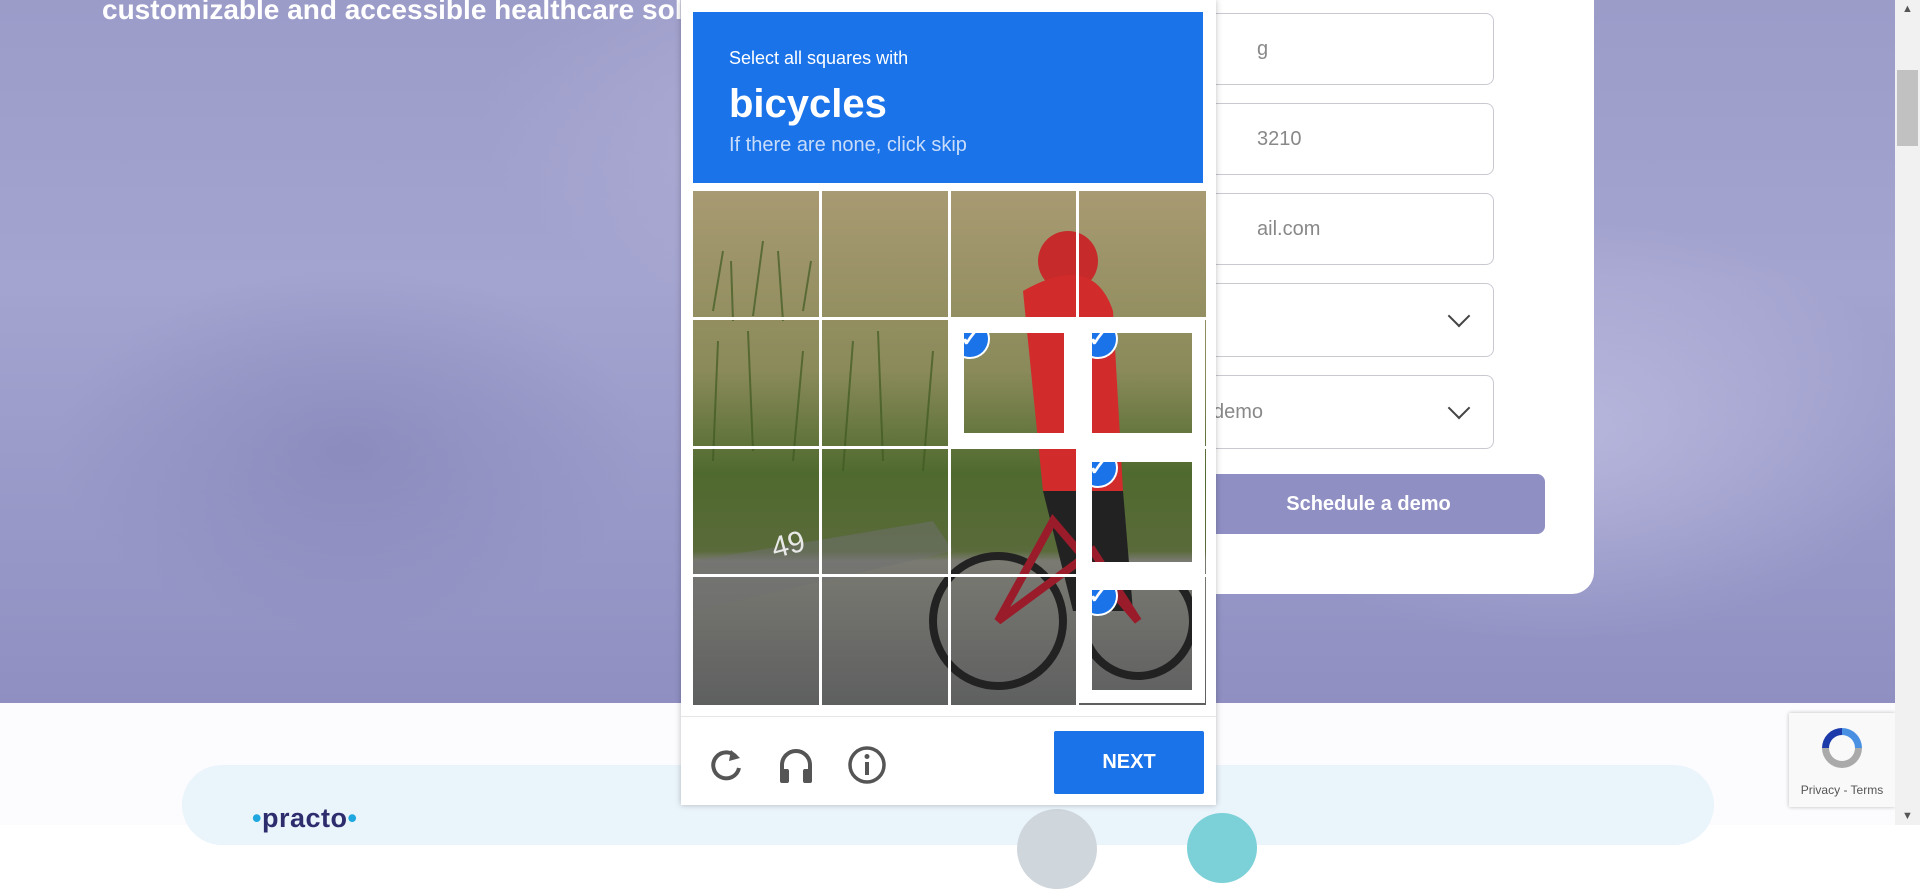 The width and height of the screenshot is (1920, 889). I want to click on reload-icon, so click(726, 765).